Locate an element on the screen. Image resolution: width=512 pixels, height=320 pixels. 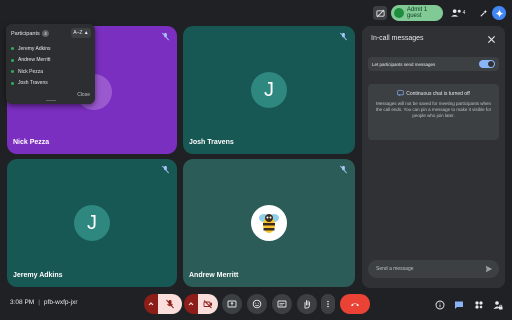
participant-name: Josh Travens is located at coordinates (211, 142).